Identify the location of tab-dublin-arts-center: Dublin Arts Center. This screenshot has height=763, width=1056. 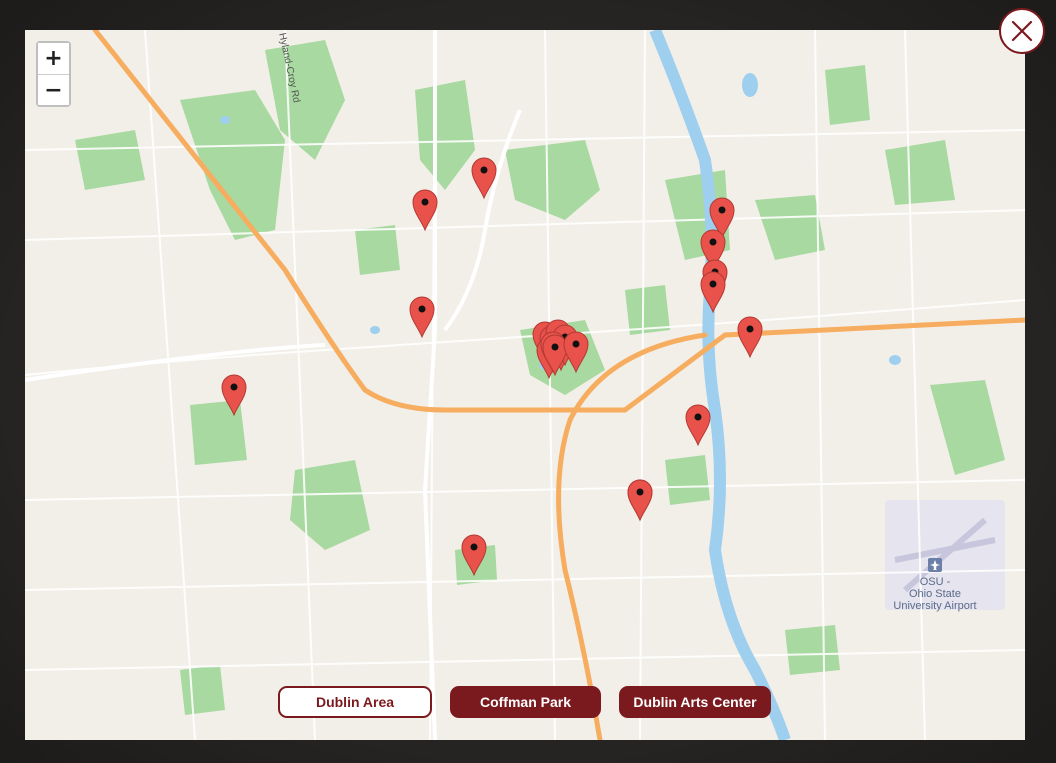
(695, 702).